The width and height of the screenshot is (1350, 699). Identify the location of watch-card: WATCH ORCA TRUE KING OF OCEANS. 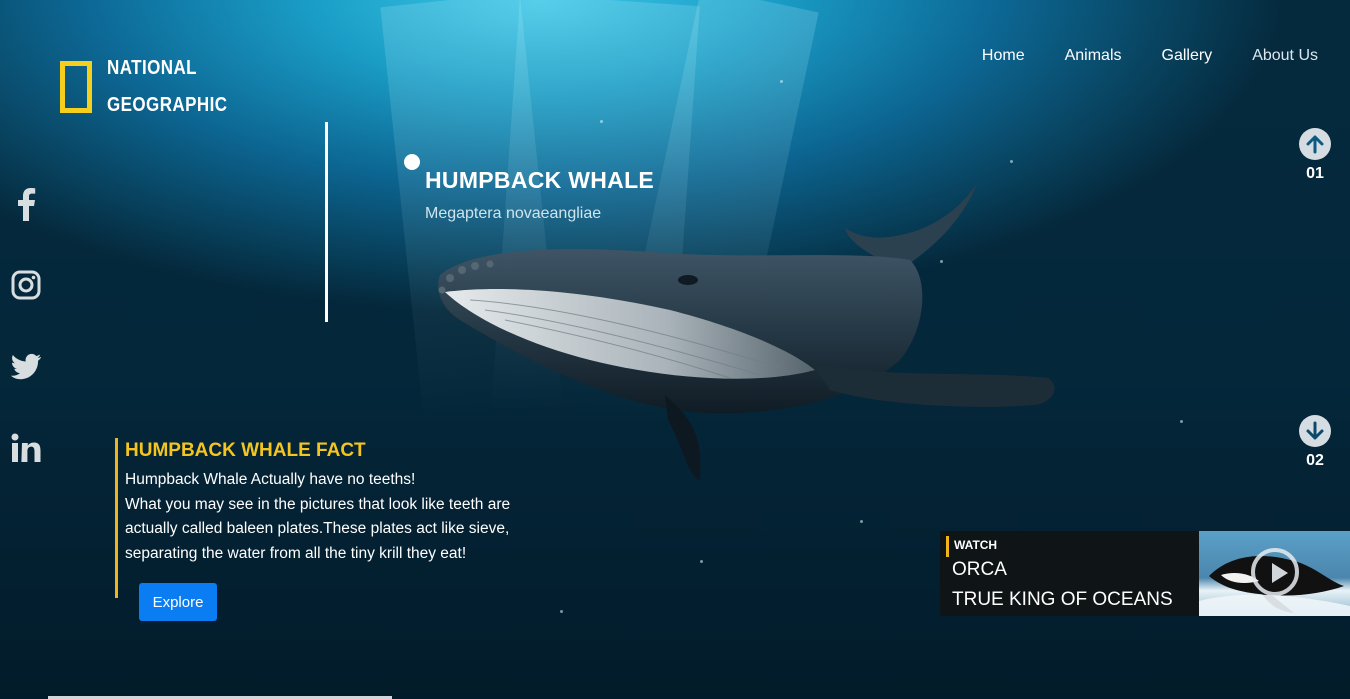
(1145, 573).